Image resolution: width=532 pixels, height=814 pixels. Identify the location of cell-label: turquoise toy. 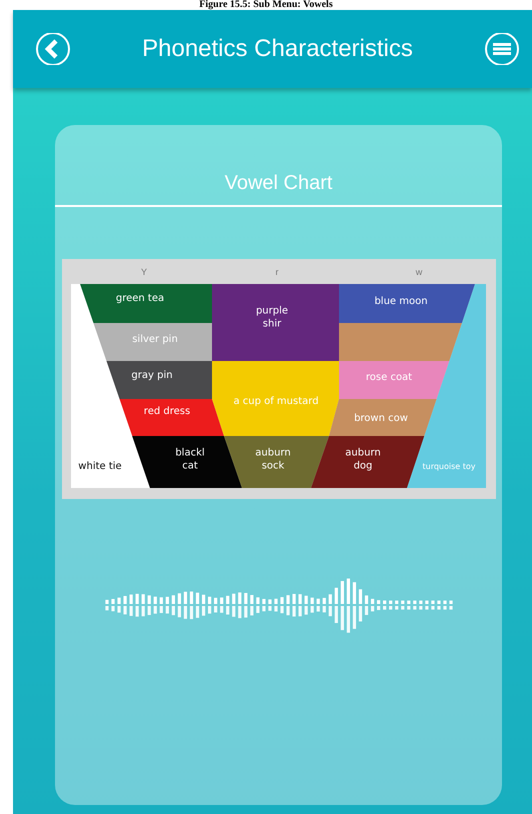
(449, 466).